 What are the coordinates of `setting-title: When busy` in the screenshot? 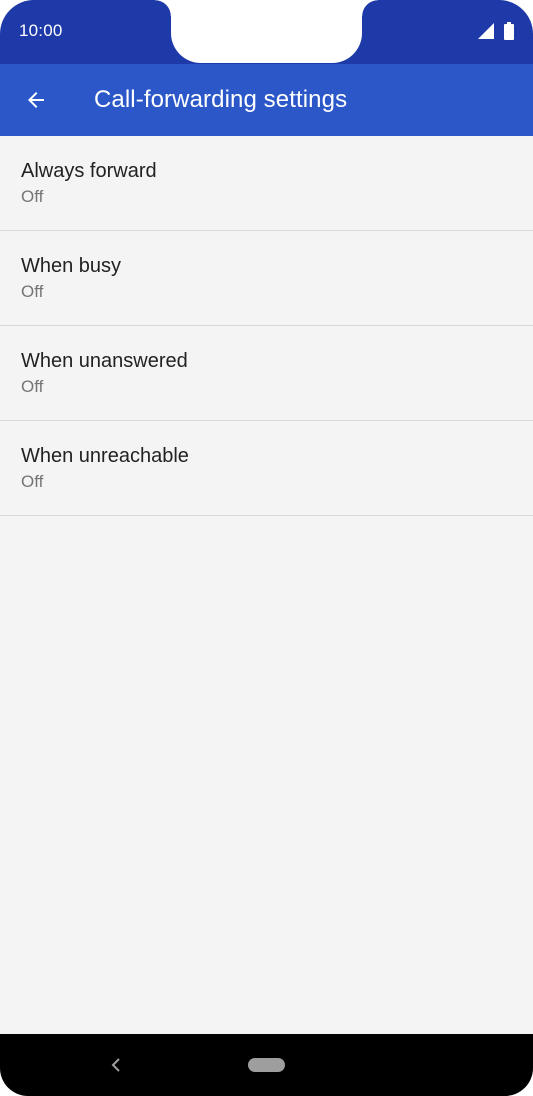 It's located at (71, 266).